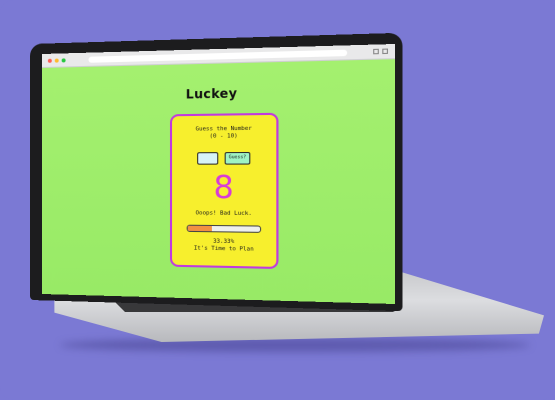 This screenshot has height=400, width=555. What do you see at coordinates (223, 136) in the screenshot?
I see `game-range: (0 - 10)` at bounding box center [223, 136].